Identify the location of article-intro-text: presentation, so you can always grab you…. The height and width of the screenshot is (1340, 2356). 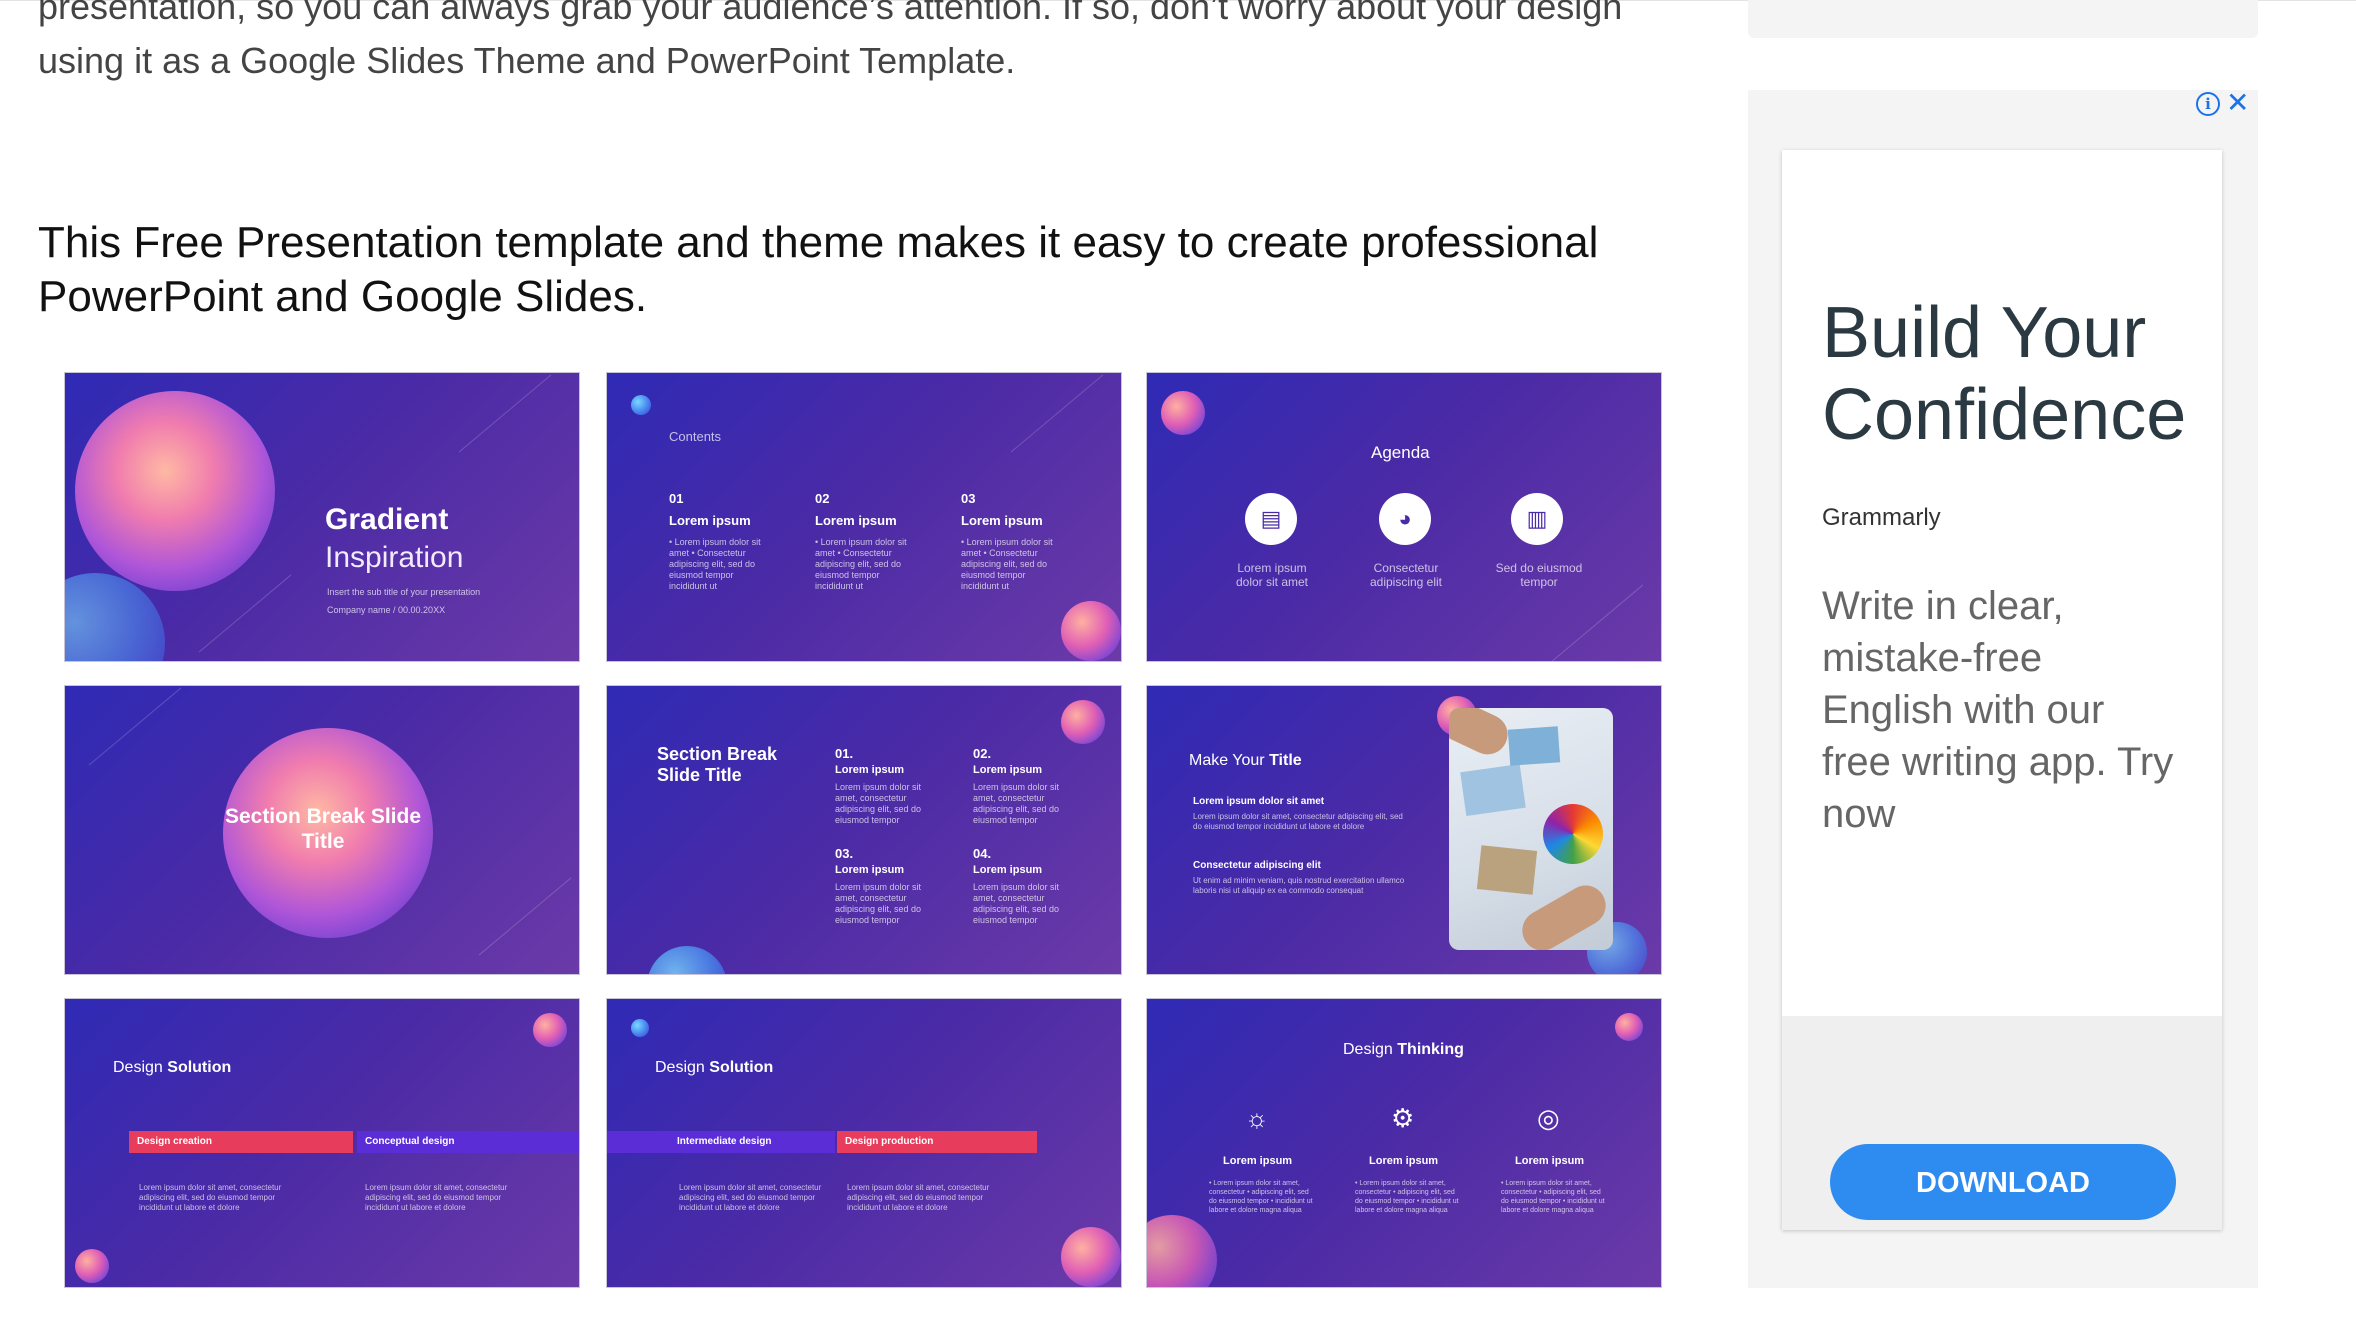
(830, 40).